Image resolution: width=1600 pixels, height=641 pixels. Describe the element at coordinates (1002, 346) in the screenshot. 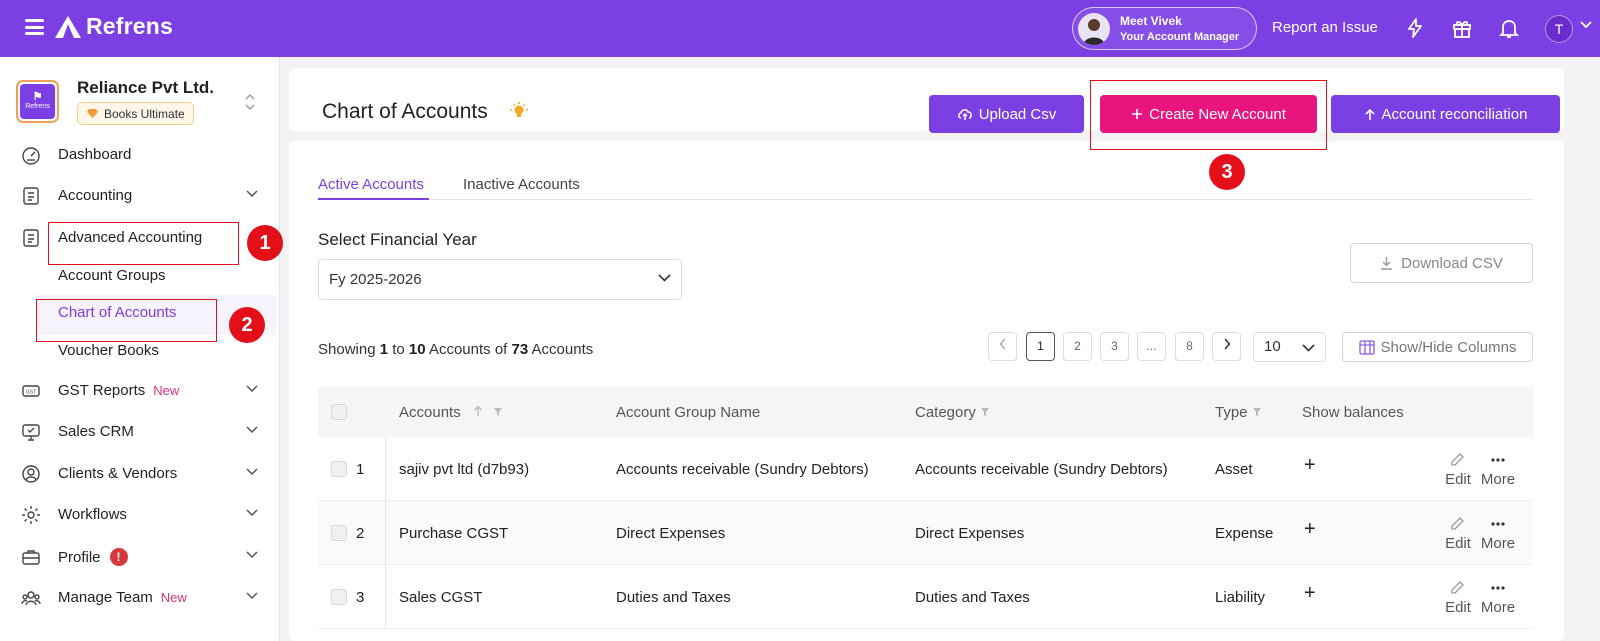

I see `prev-page-button` at that location.